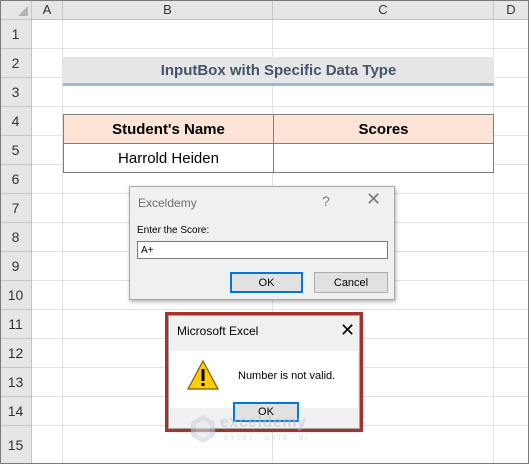  I want to click on input-cancel-button: Cancel, so click(351, 282).